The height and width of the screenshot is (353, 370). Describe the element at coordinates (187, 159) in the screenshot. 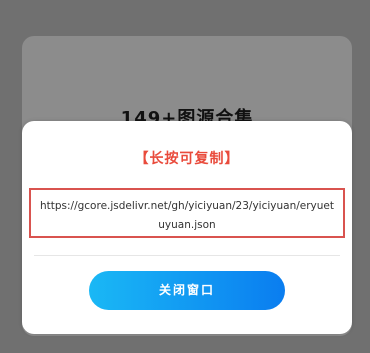

I see `dialog-title: 【长按可复制】` at that location.